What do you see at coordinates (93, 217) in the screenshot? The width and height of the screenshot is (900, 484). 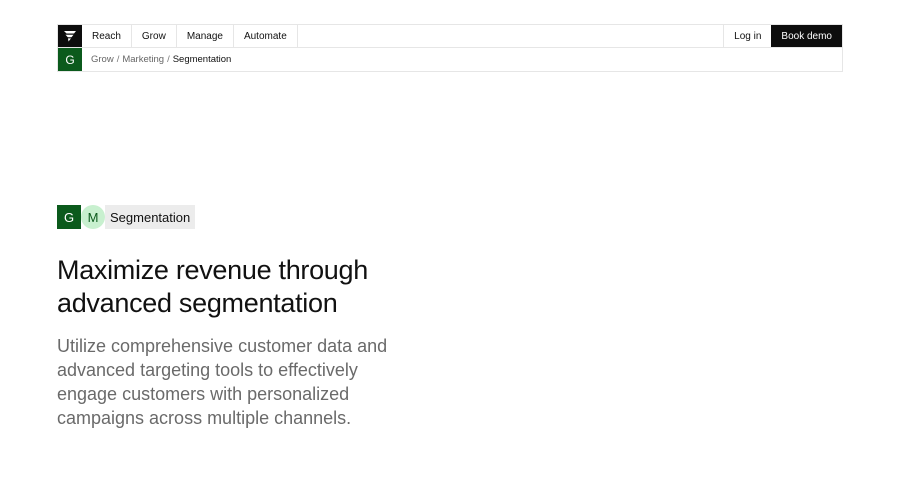 I see `tag-marketing-badge: M` at bounding box center [93, 217].